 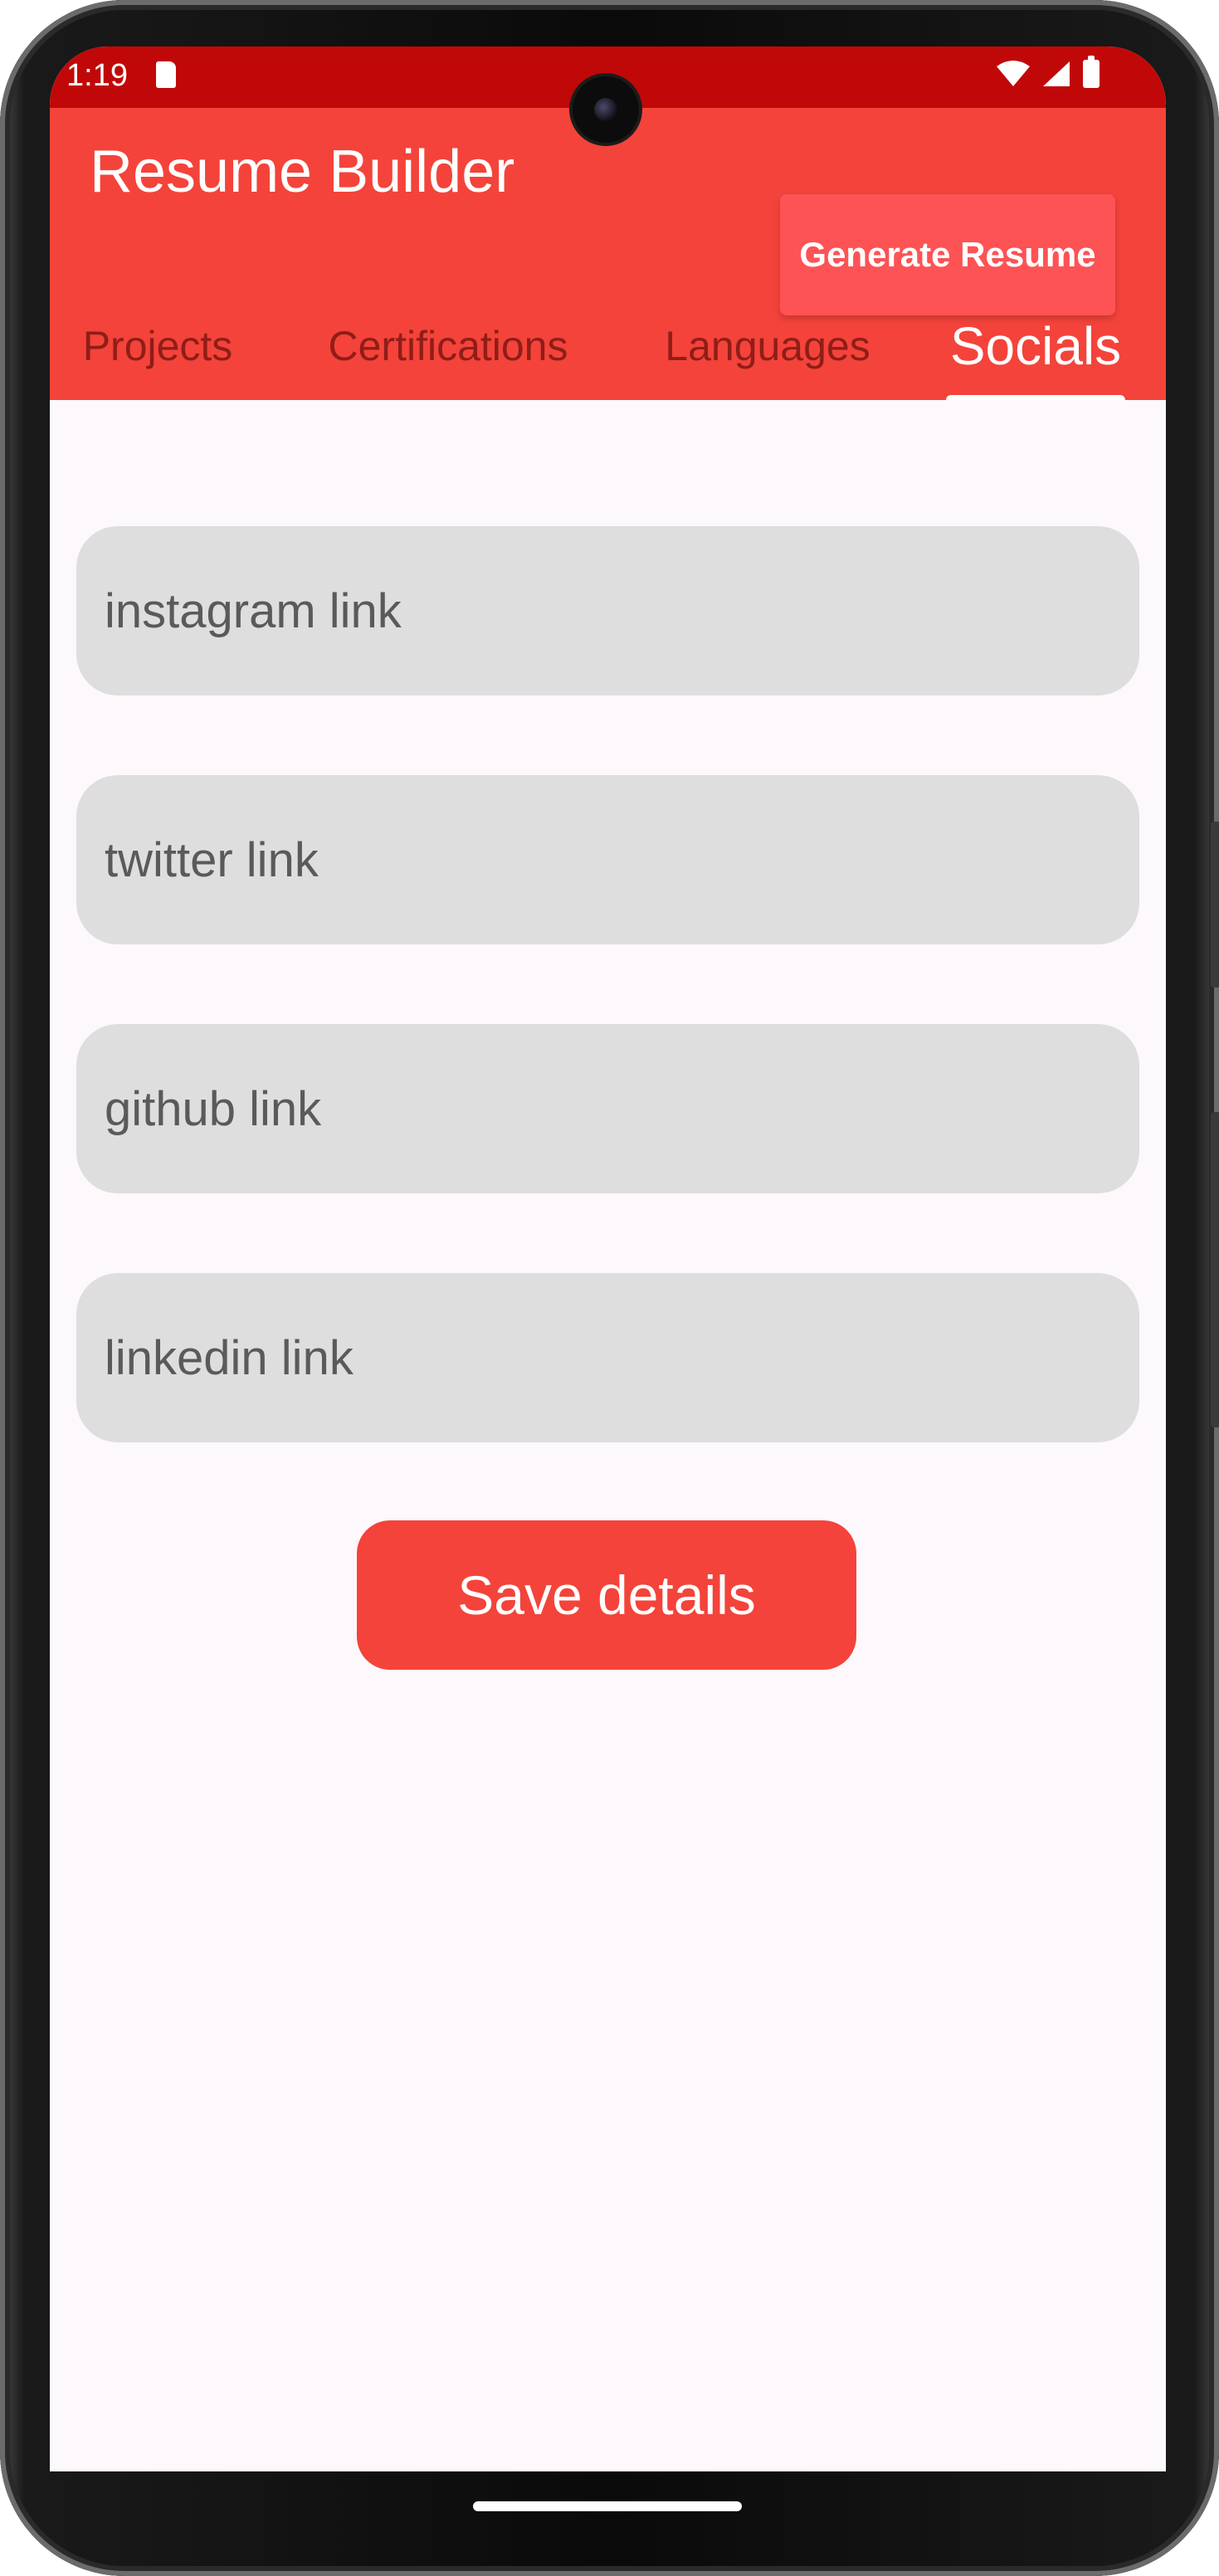 I want to click on instagram-field: instagram link, so click(x=608, y=611).